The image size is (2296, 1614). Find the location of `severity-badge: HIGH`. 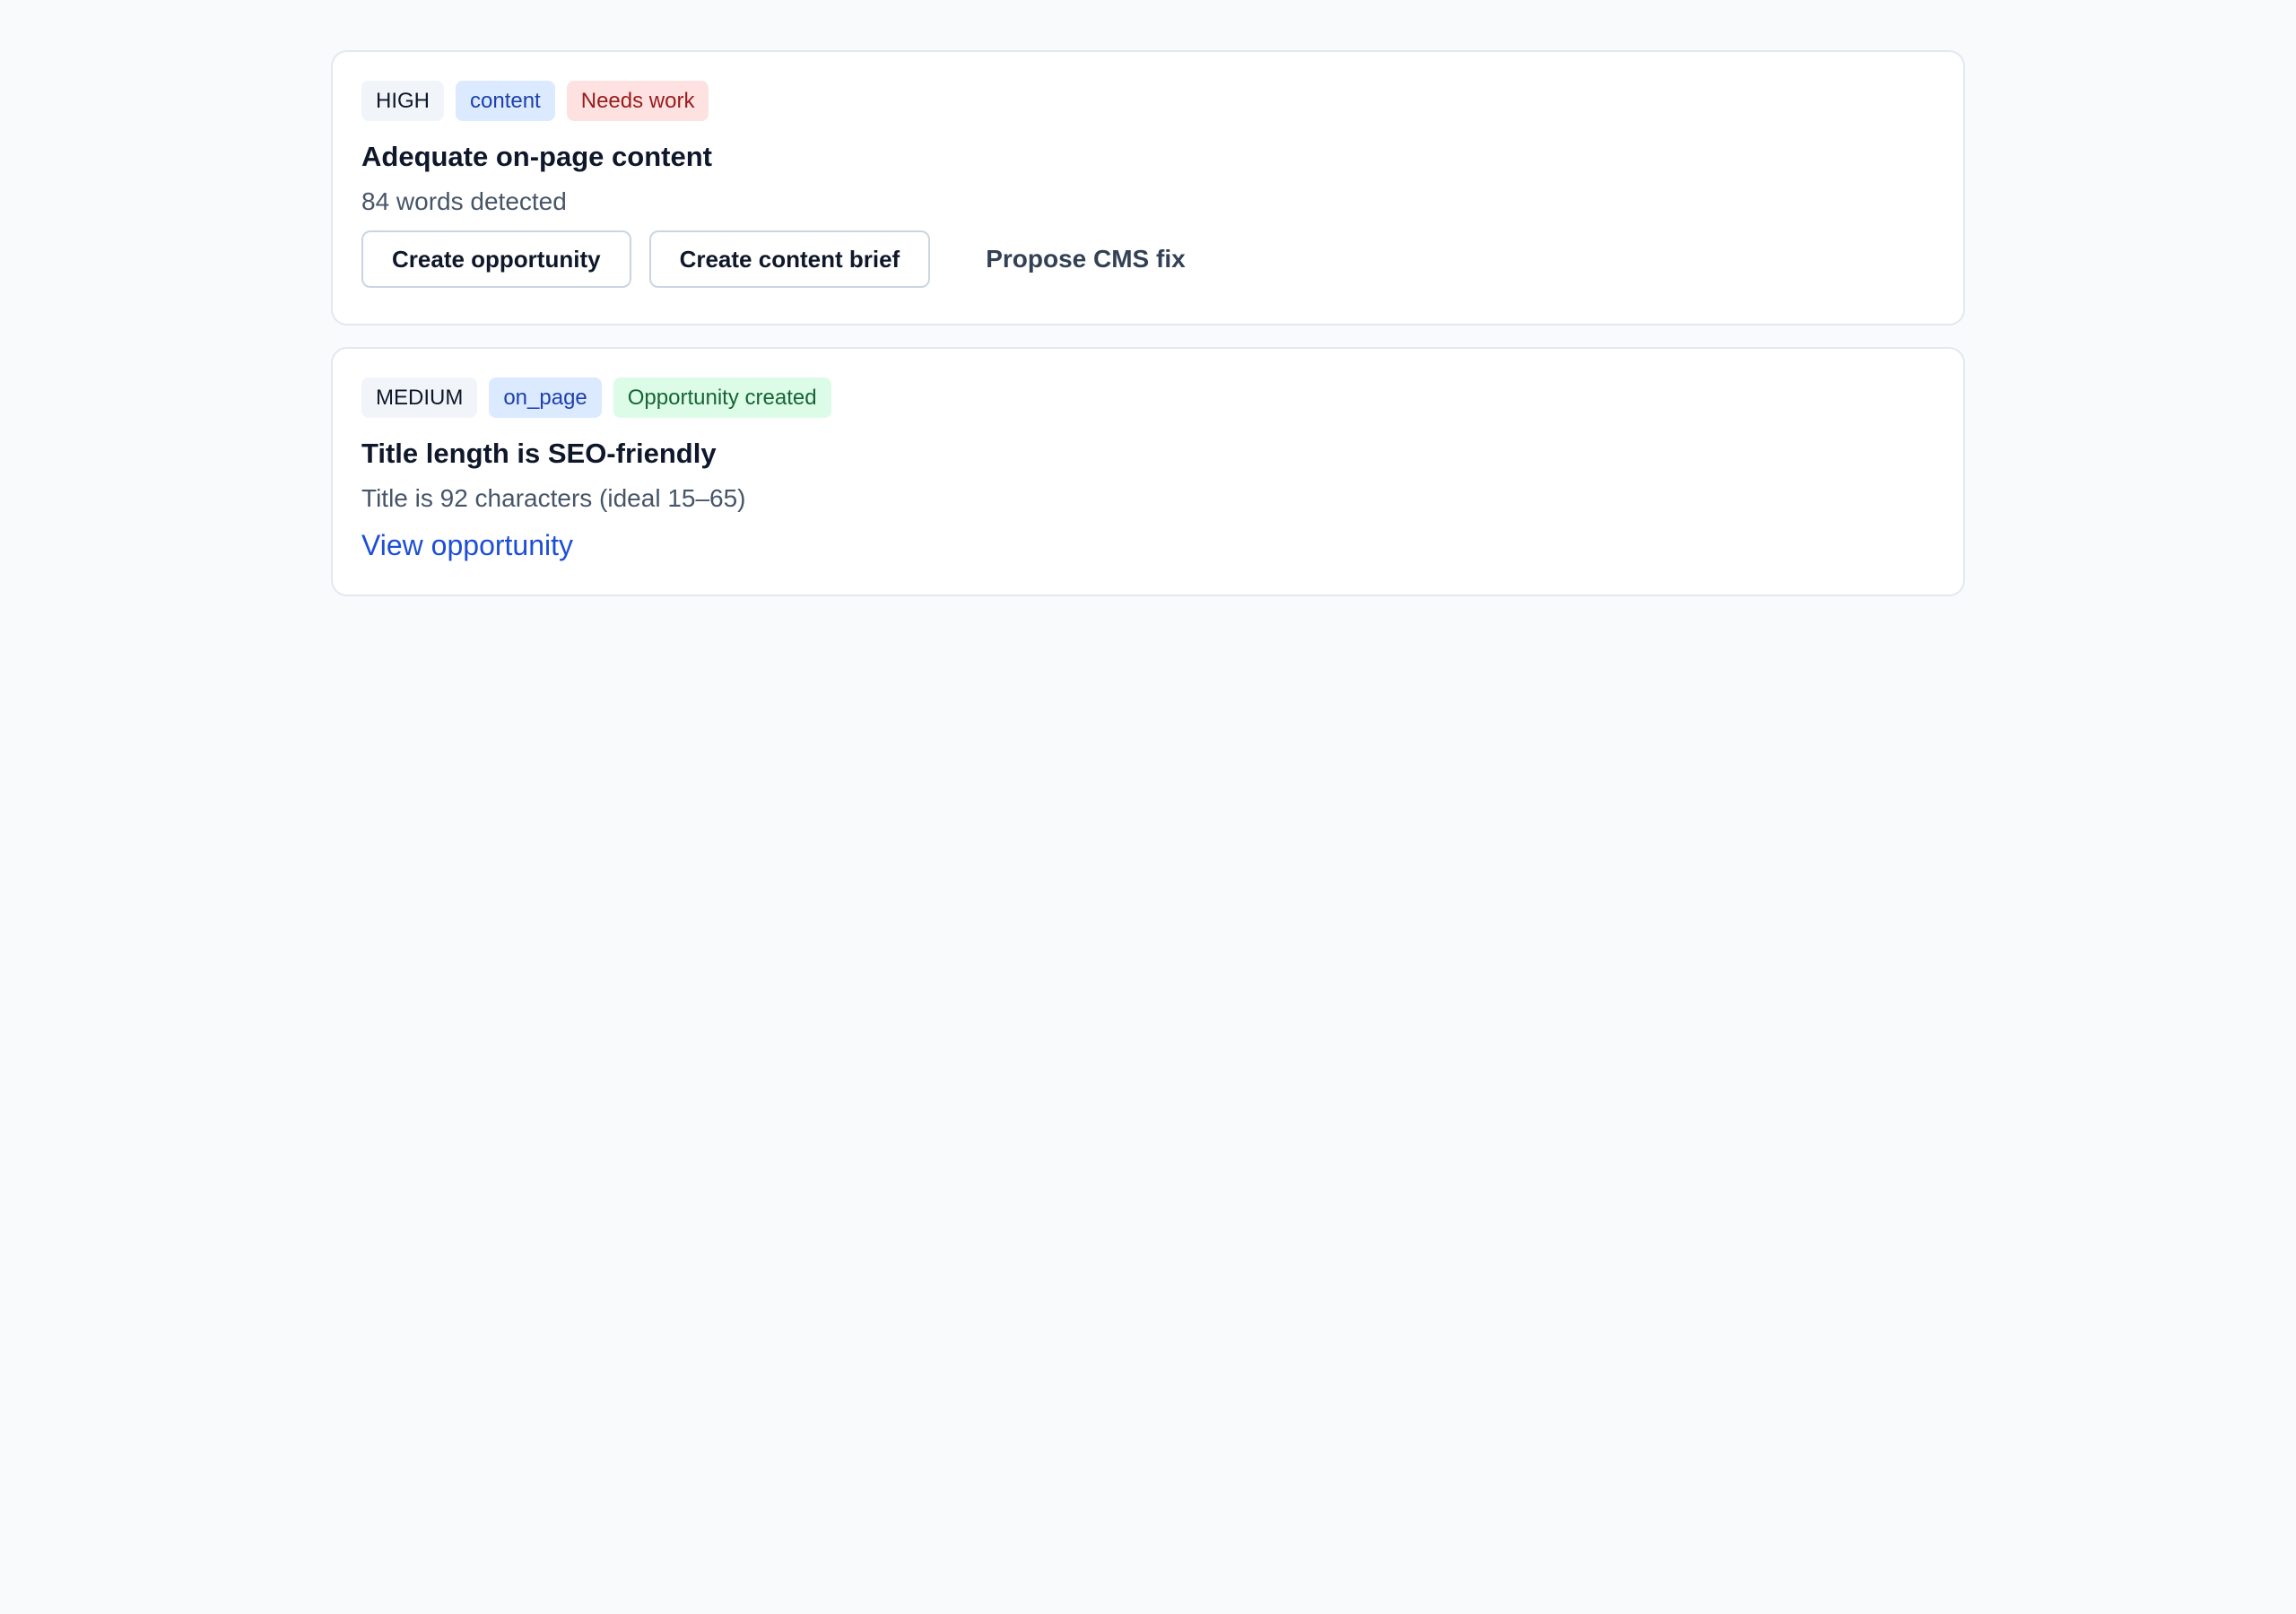

severity-badge: HIGH is located at coordinates (402, 101).